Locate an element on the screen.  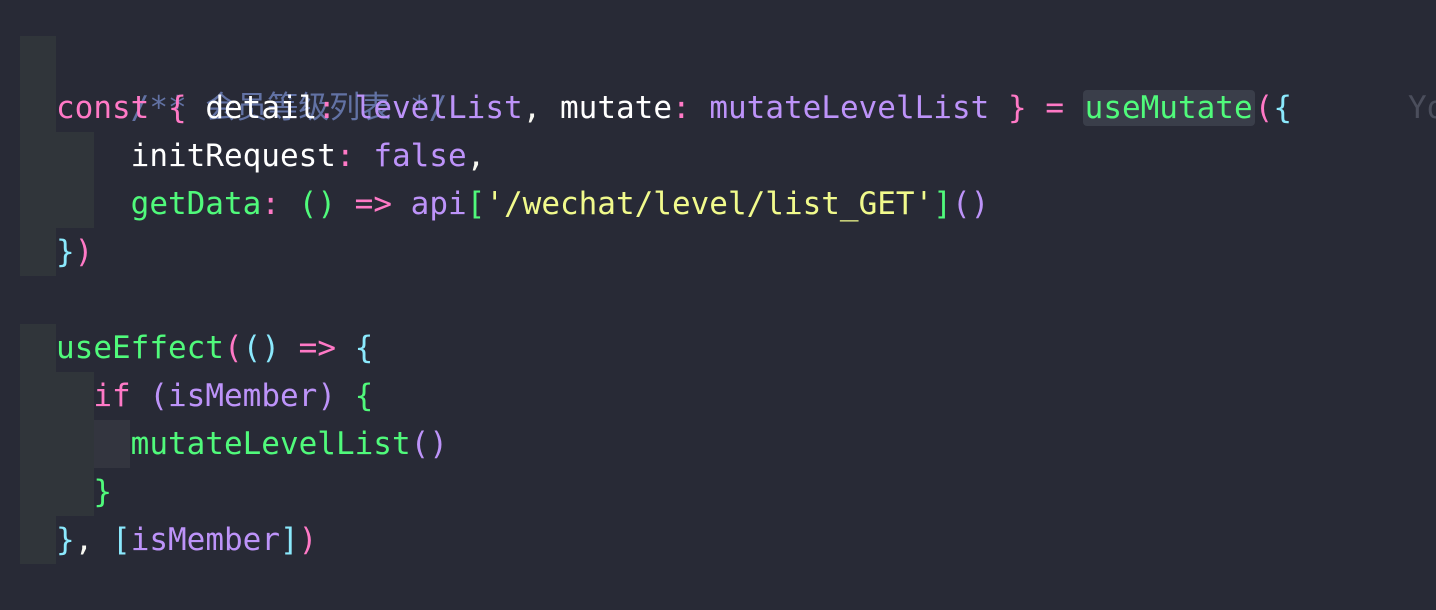
code-line: }, [isMember]) is located at coordinates (186, 540).